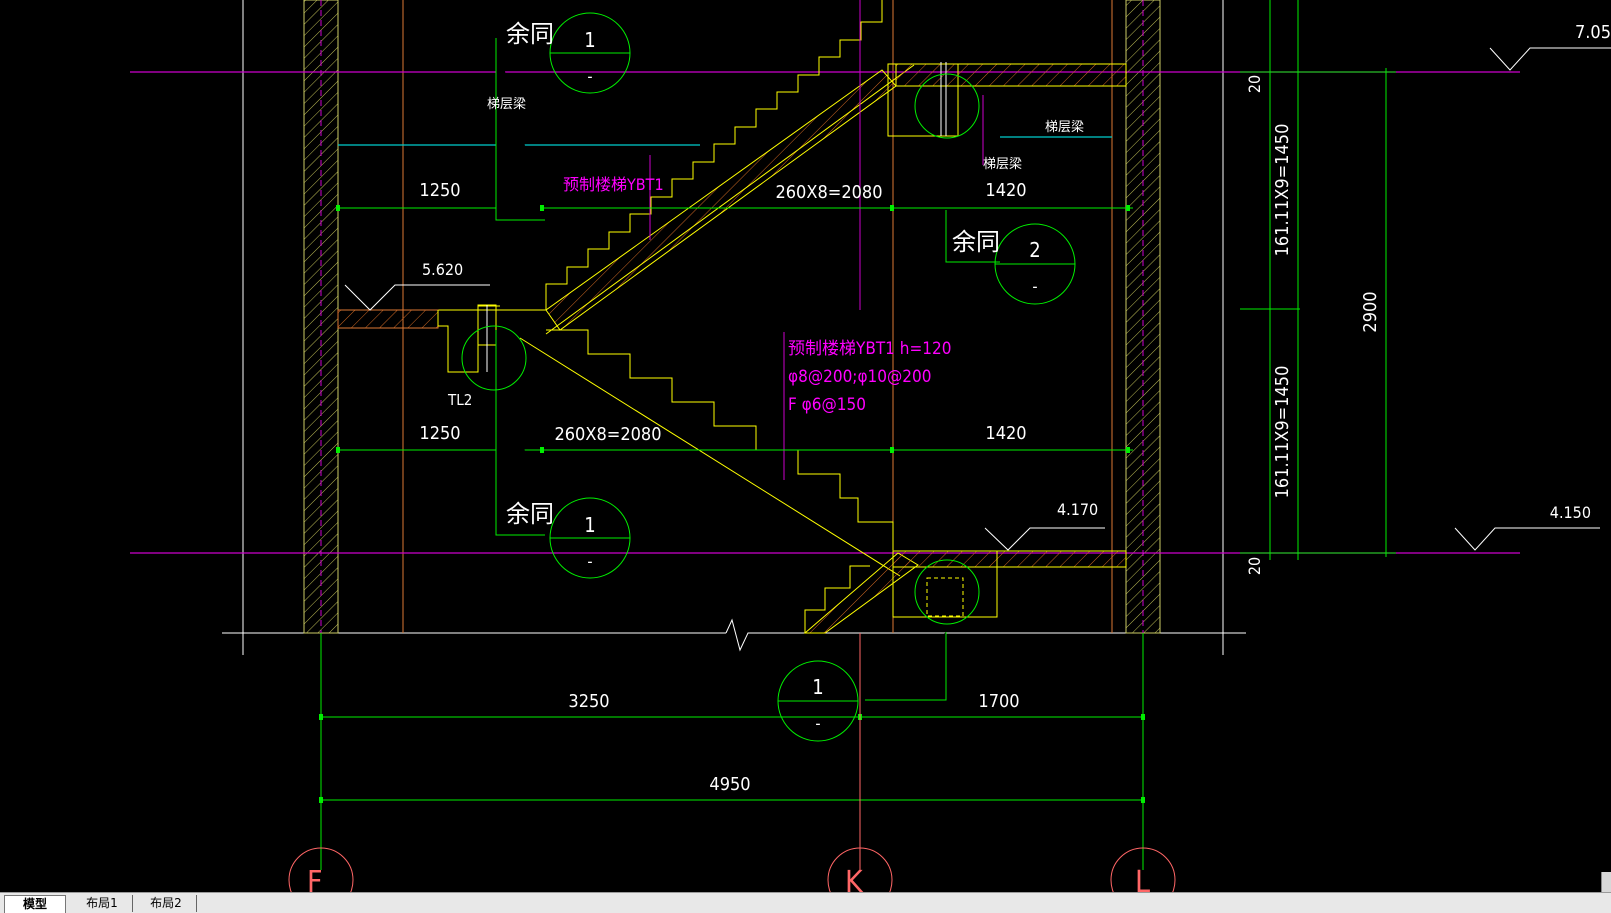 This screenshot has height=913, width=1611. Describe the element at coordinates (607, 434) in the screenshot. I see `dim-lower-mid: 260X8=2080` at that location.